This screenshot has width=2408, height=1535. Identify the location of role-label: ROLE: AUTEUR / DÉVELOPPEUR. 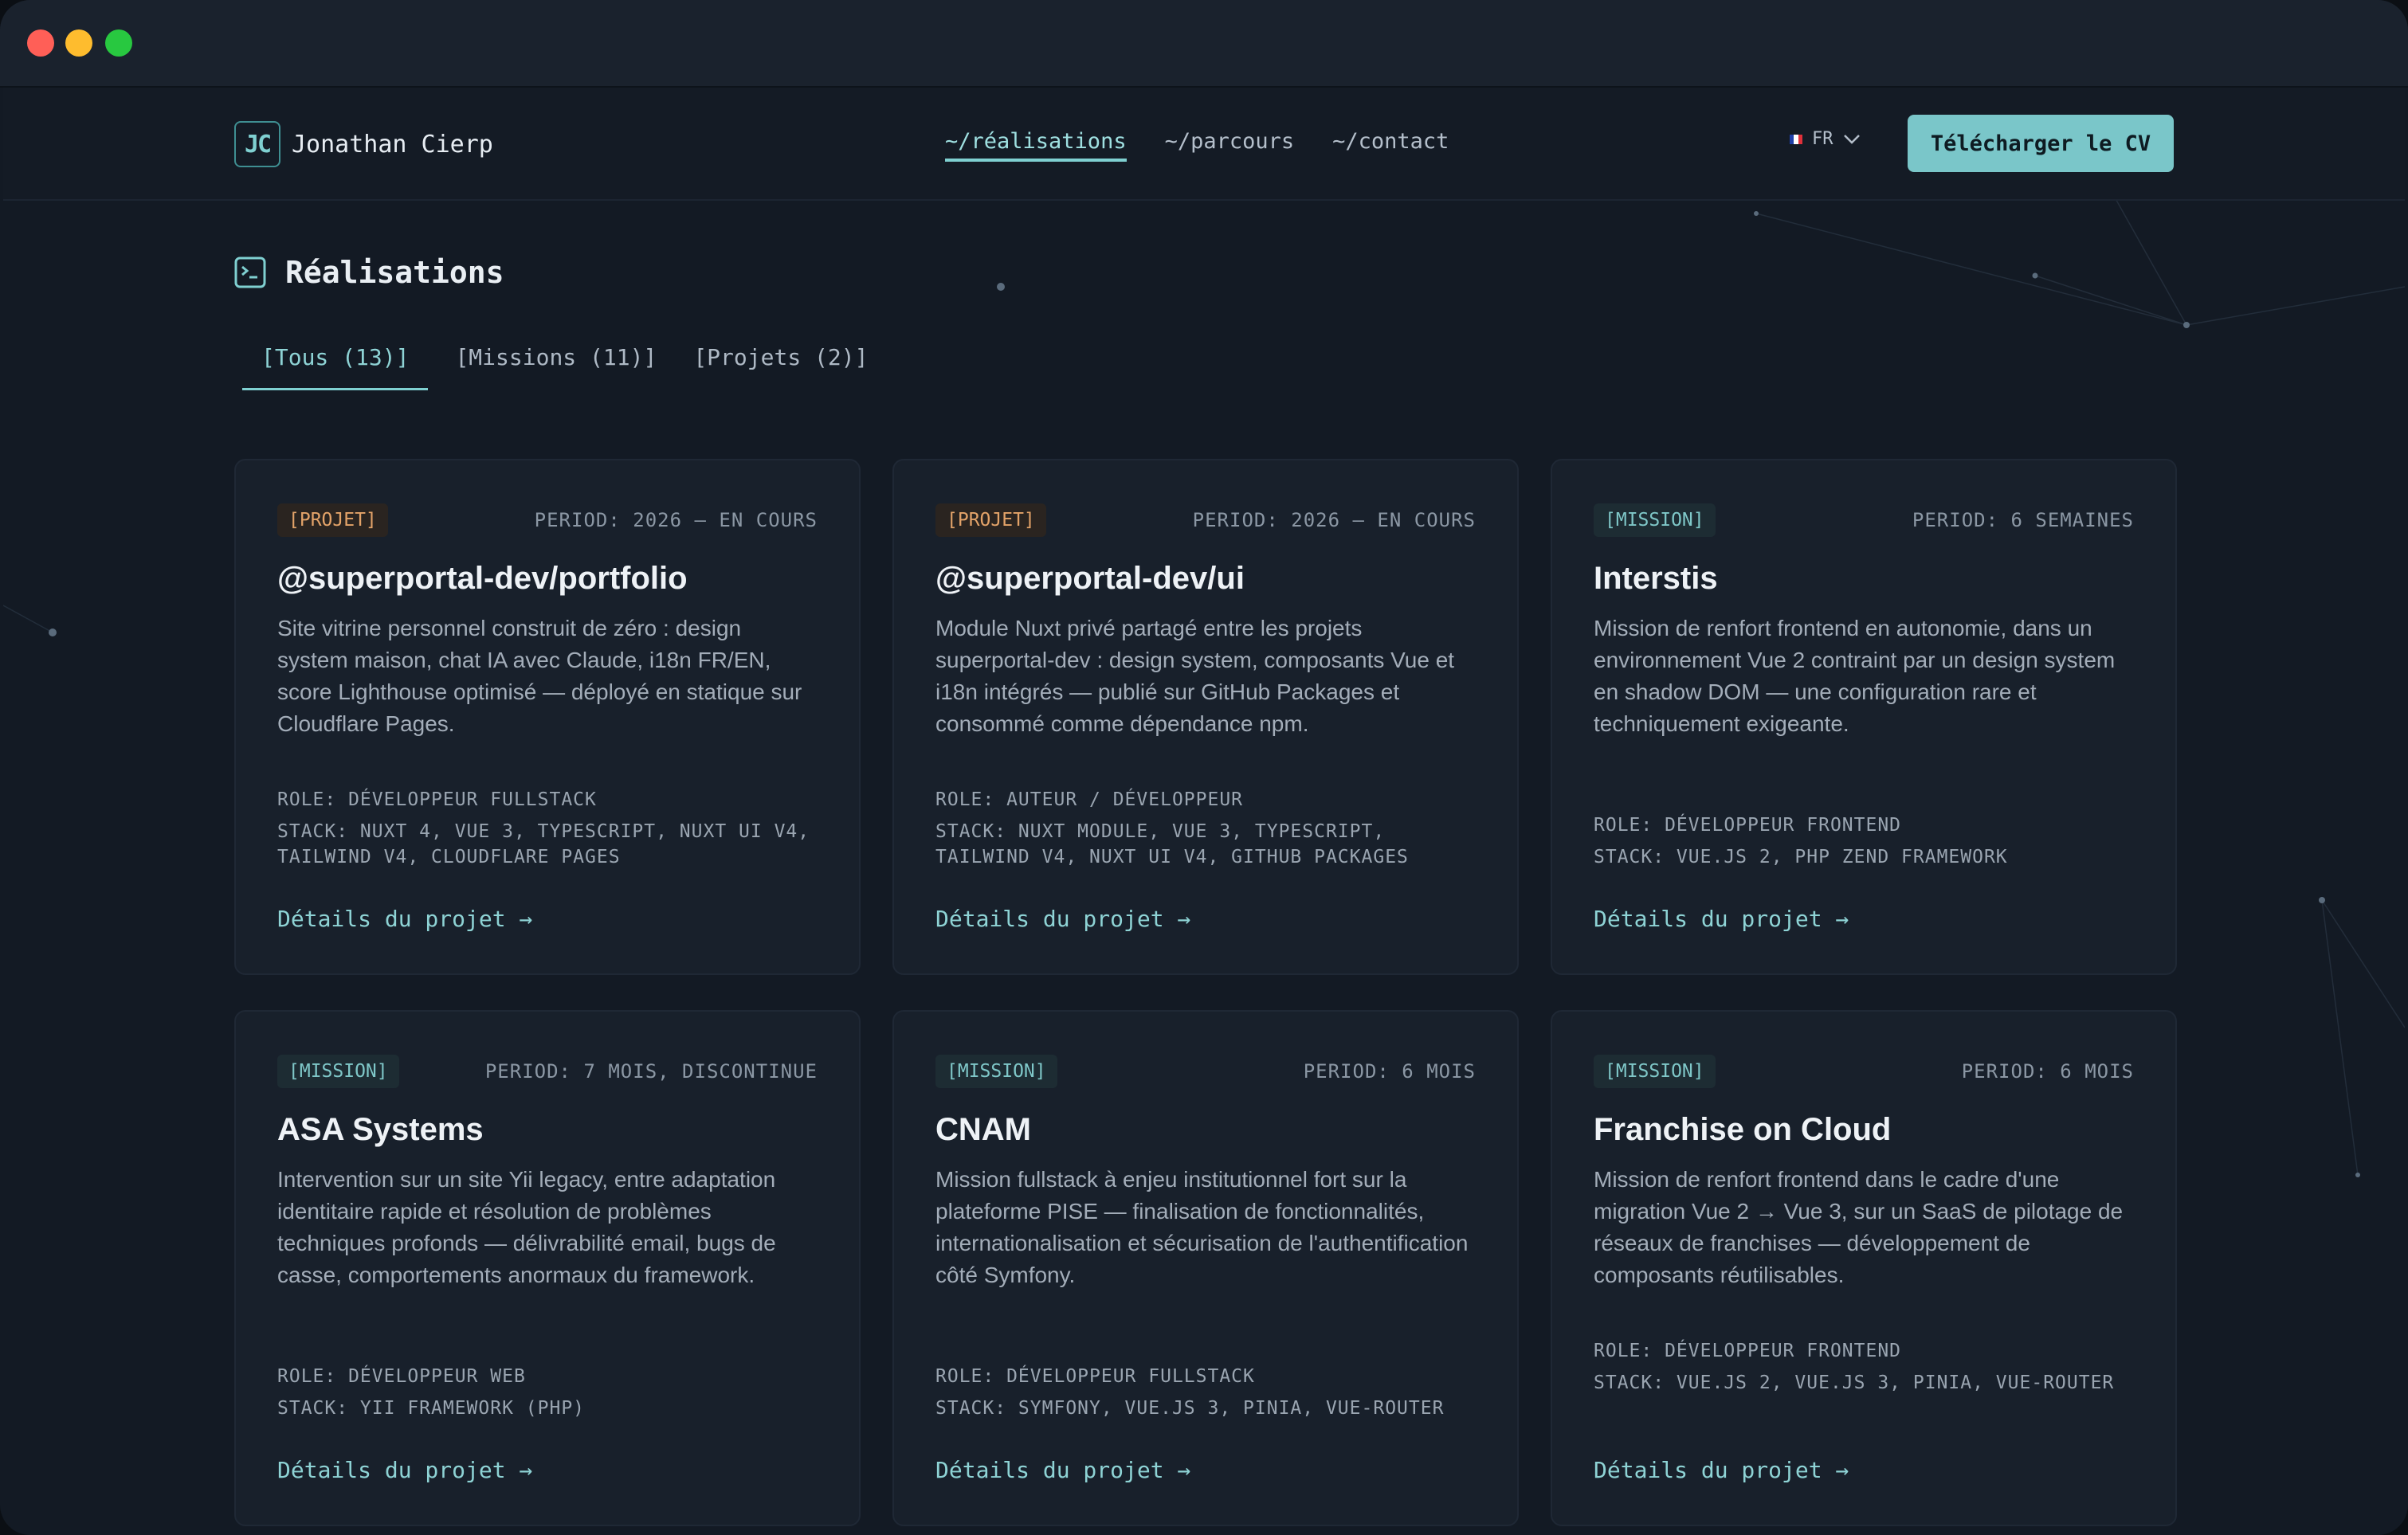
(1089, 799).